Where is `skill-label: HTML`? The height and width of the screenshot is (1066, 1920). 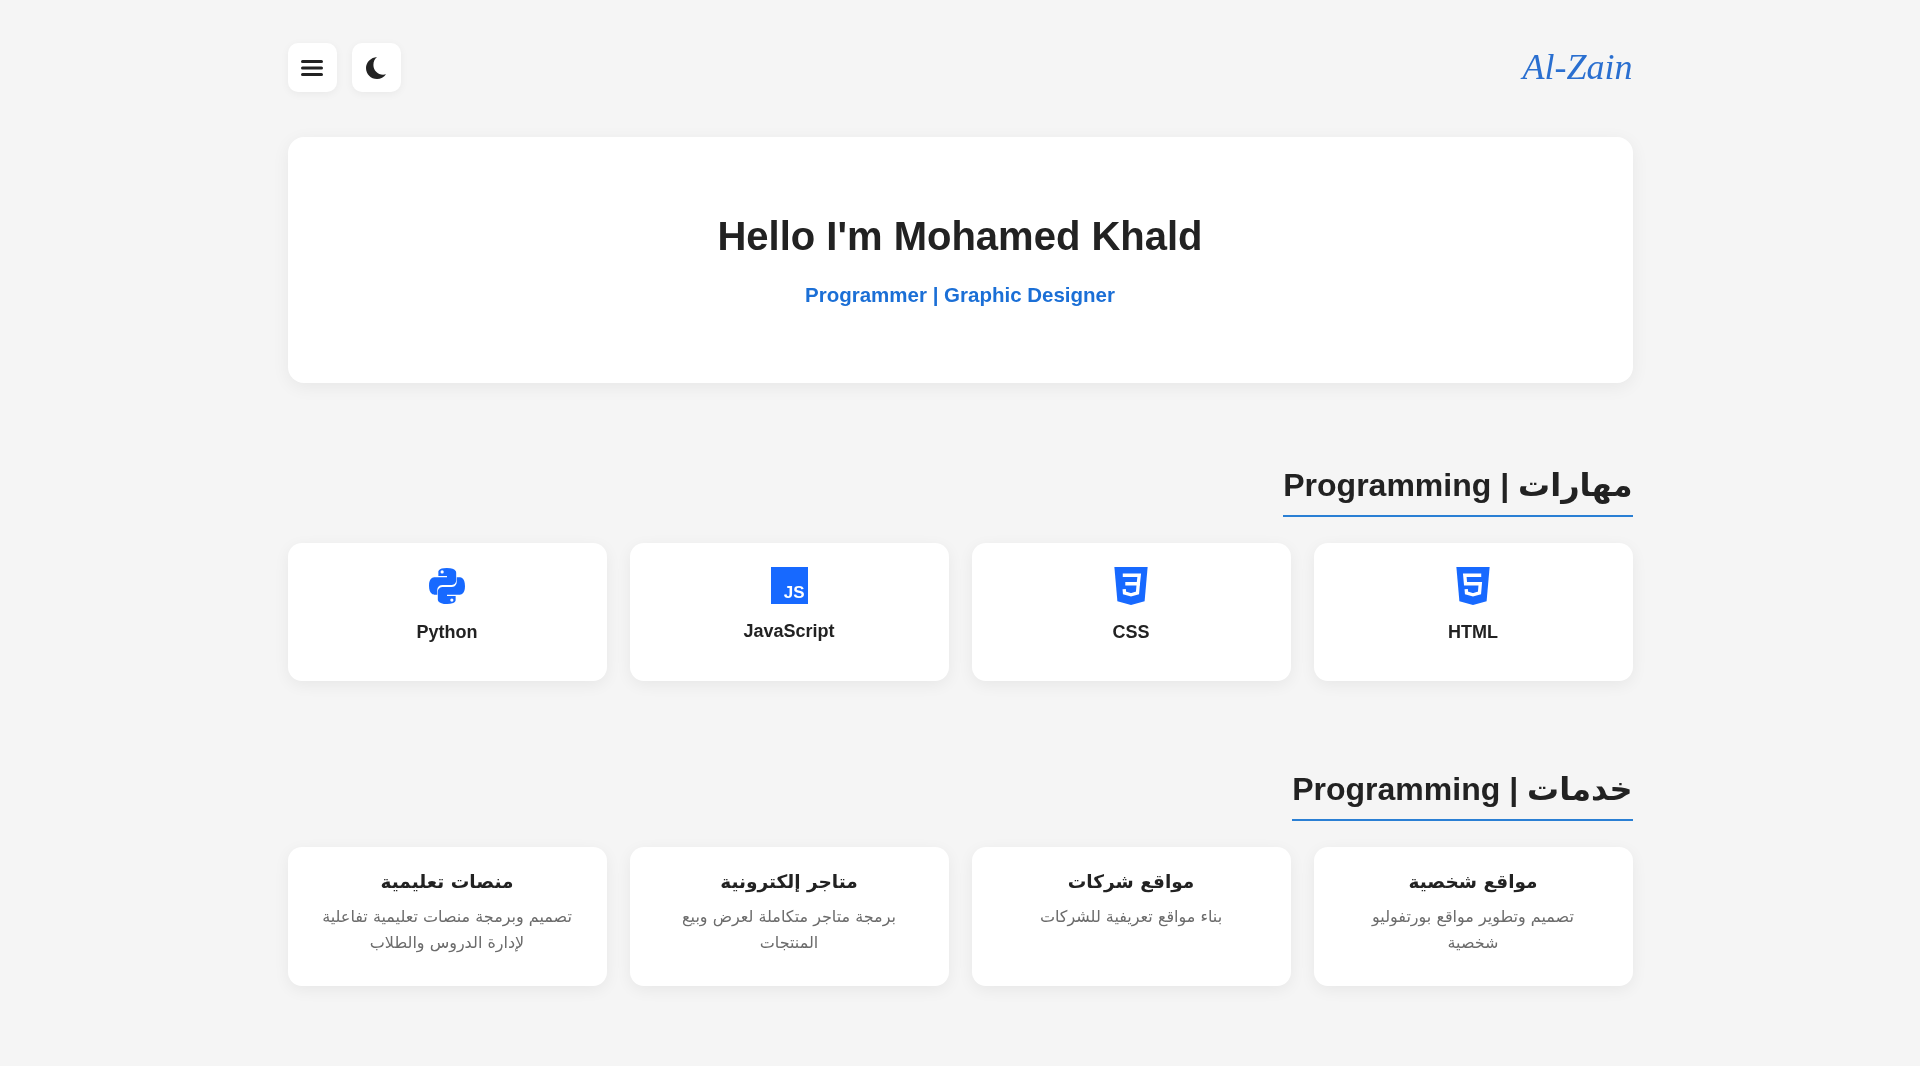 skill-label: HTML is located at coordinates (1473, 632).